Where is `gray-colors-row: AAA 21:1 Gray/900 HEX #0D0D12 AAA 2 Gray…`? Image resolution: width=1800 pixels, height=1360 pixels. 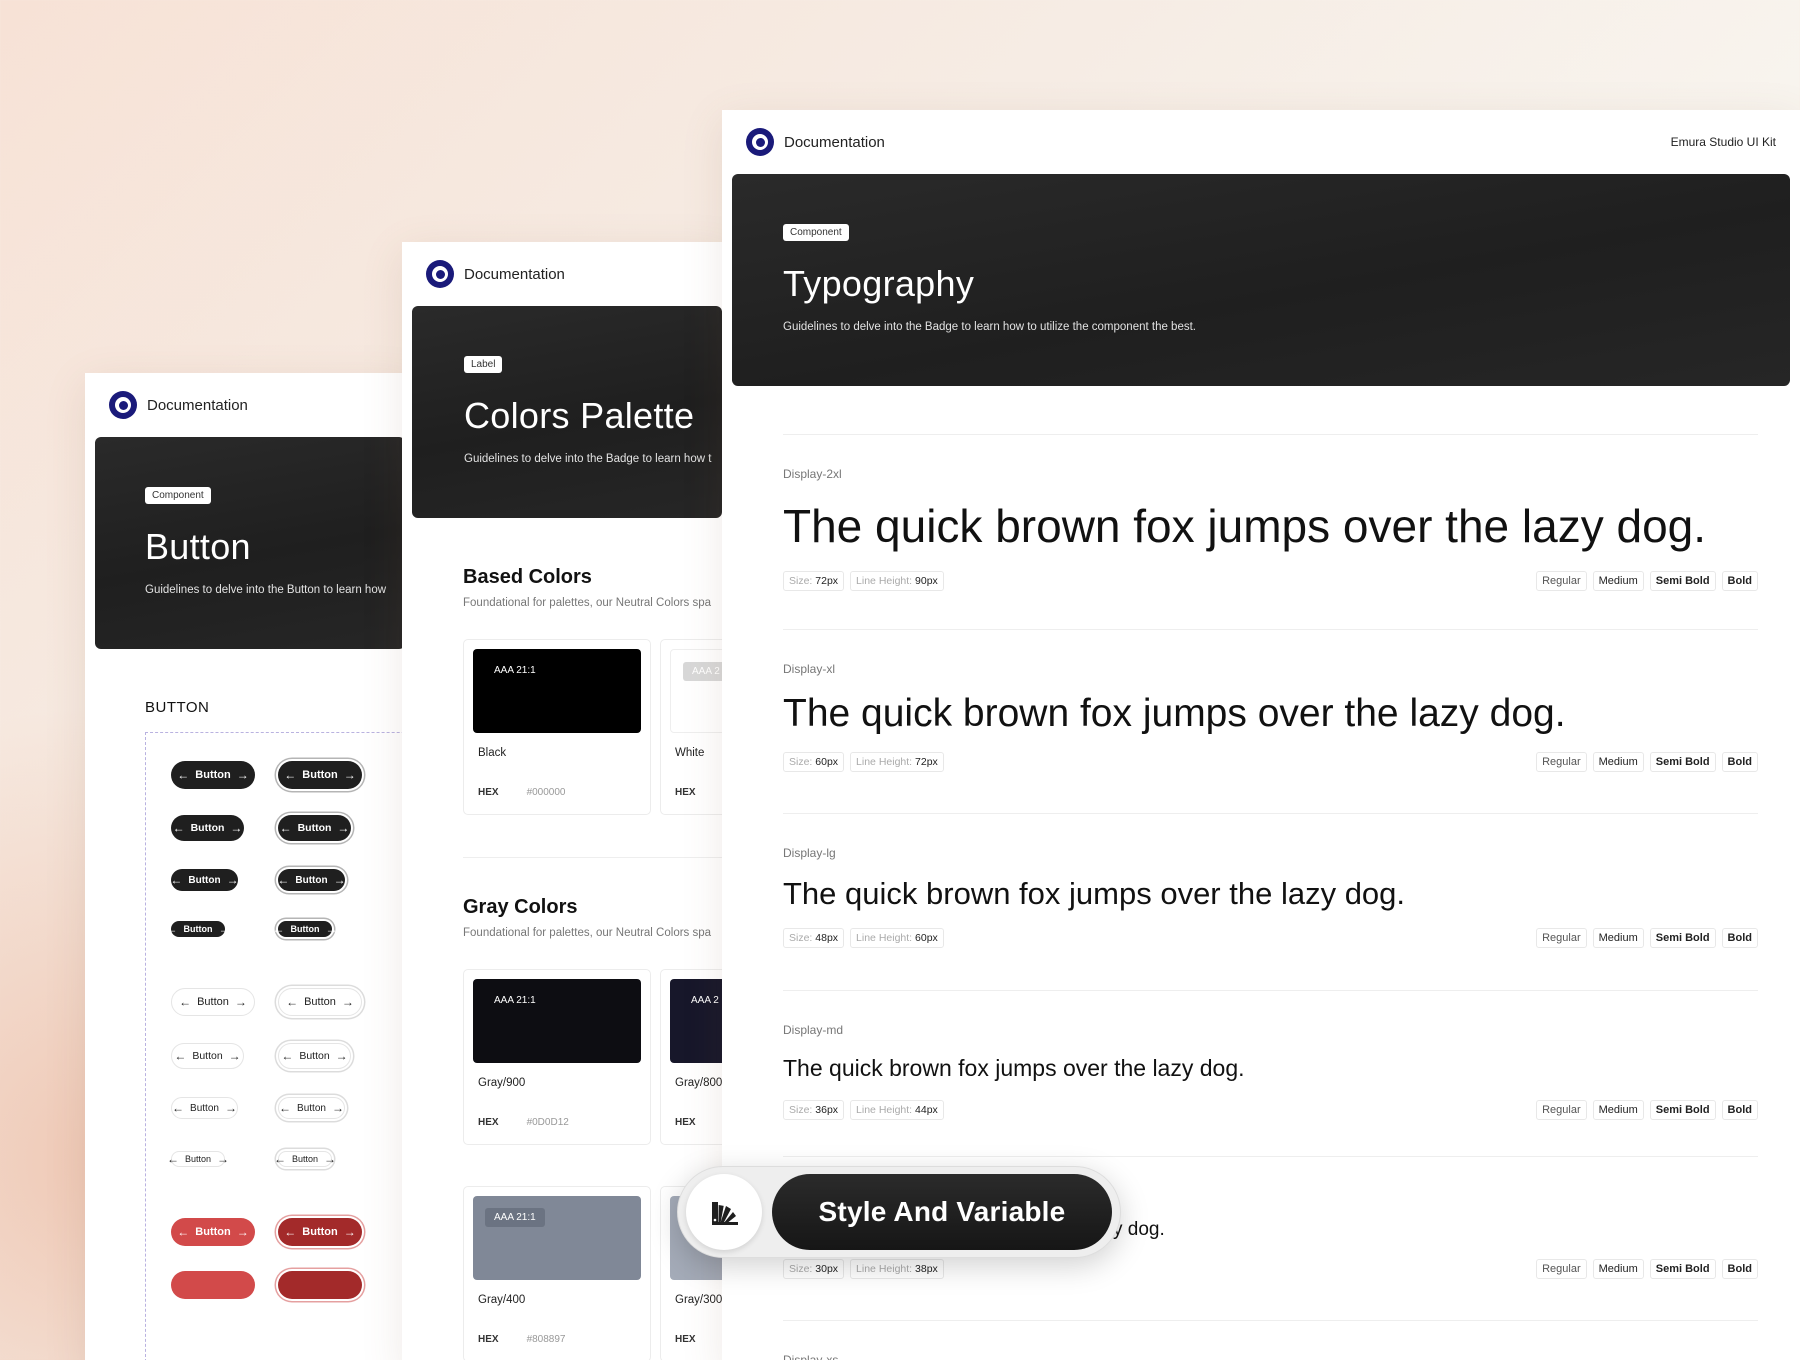 gray-colors-row: AAA 21:1 Gray/900 HEX #0D0D12 AAA 2 Gray… is located at coordinates (597, 1059).